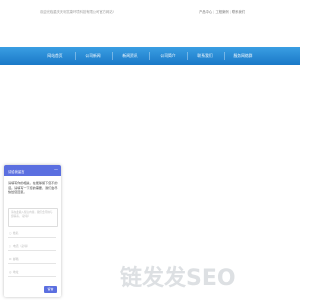 This screenshot has height=300, width=320. Describe the element at coordinates (10, 246) in the screenshot. I see `phone-icon: ▯` at that location.